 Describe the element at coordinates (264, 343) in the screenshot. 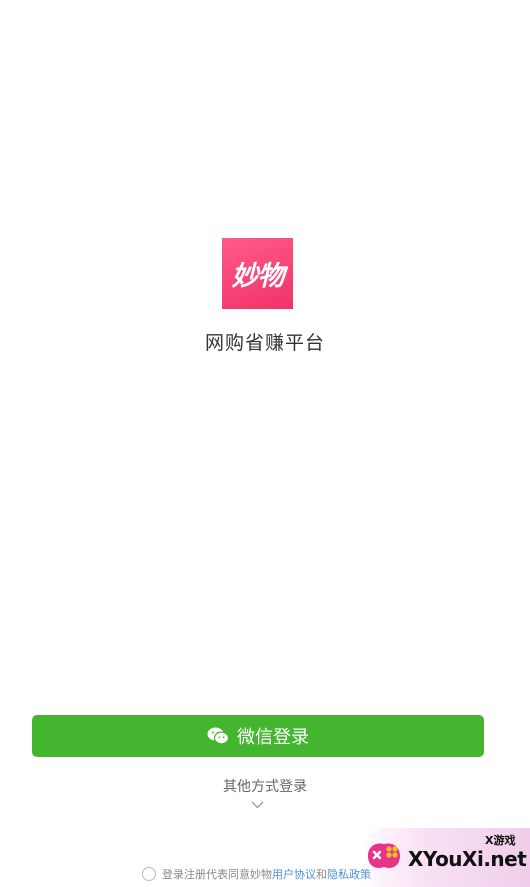

I see `app-tagline: 网购省赚平台` at that location.